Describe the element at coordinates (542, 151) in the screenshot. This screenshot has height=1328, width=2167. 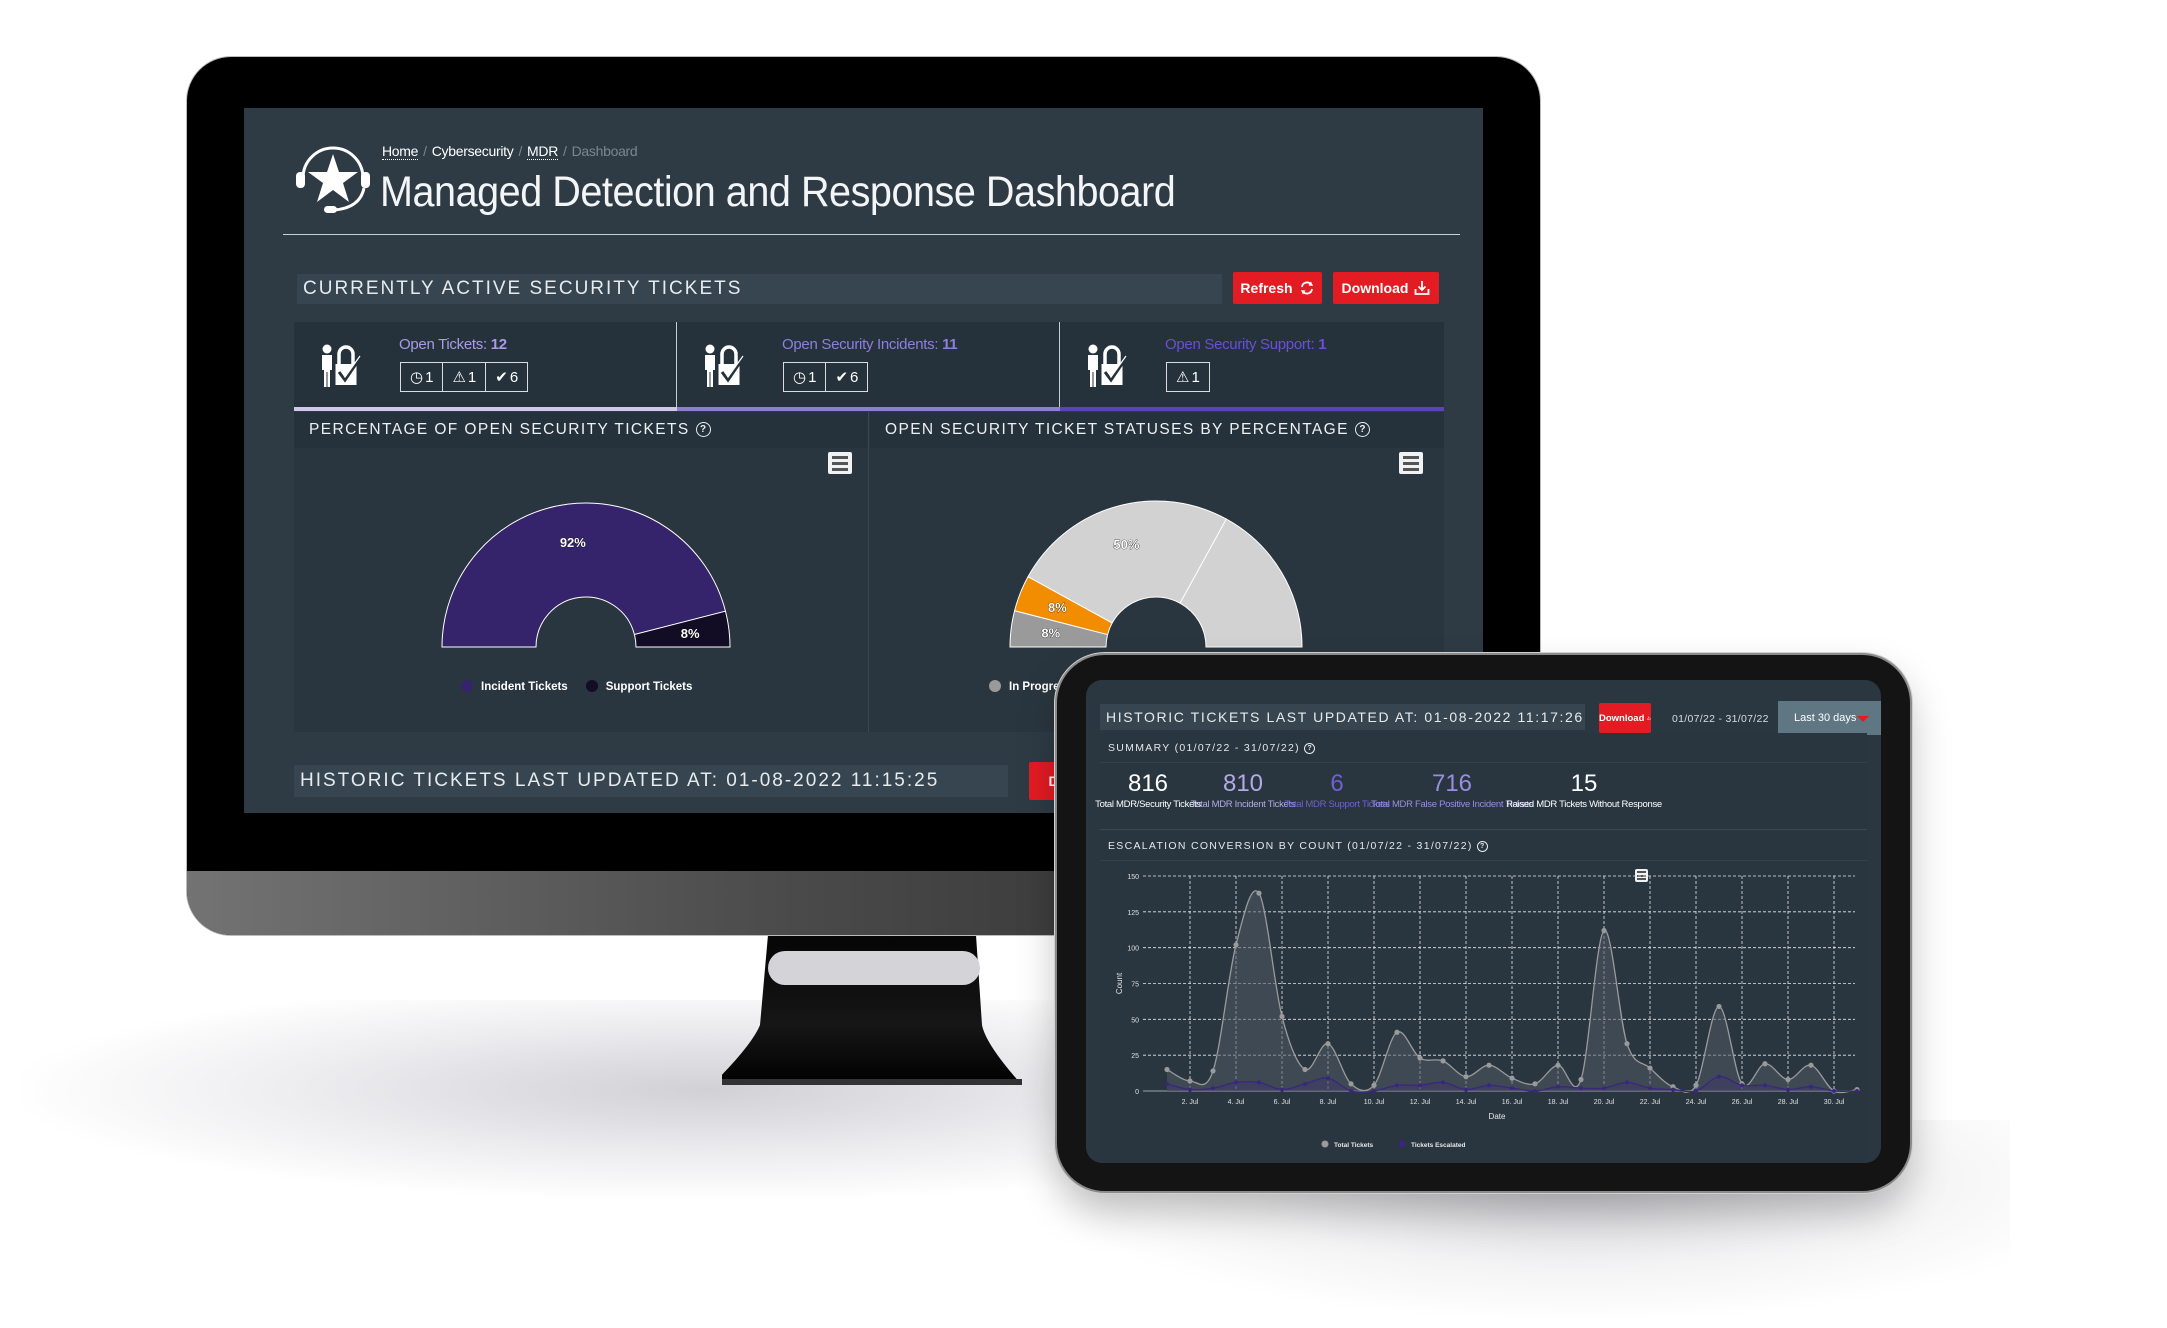
I see `breadcrumb-mdr: MDR` at that location.